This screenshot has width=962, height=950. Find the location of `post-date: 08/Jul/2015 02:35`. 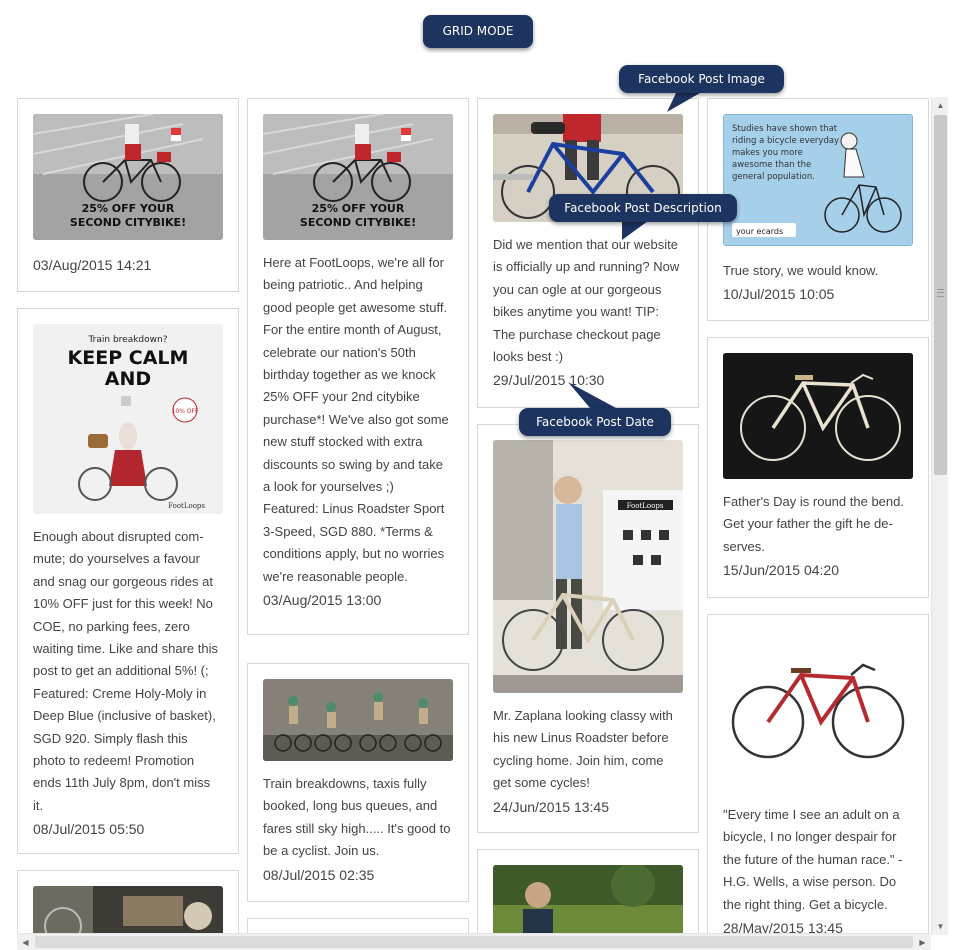

post-date: 08/Jul/2015 02:35 is located at coordinates (319, 874).